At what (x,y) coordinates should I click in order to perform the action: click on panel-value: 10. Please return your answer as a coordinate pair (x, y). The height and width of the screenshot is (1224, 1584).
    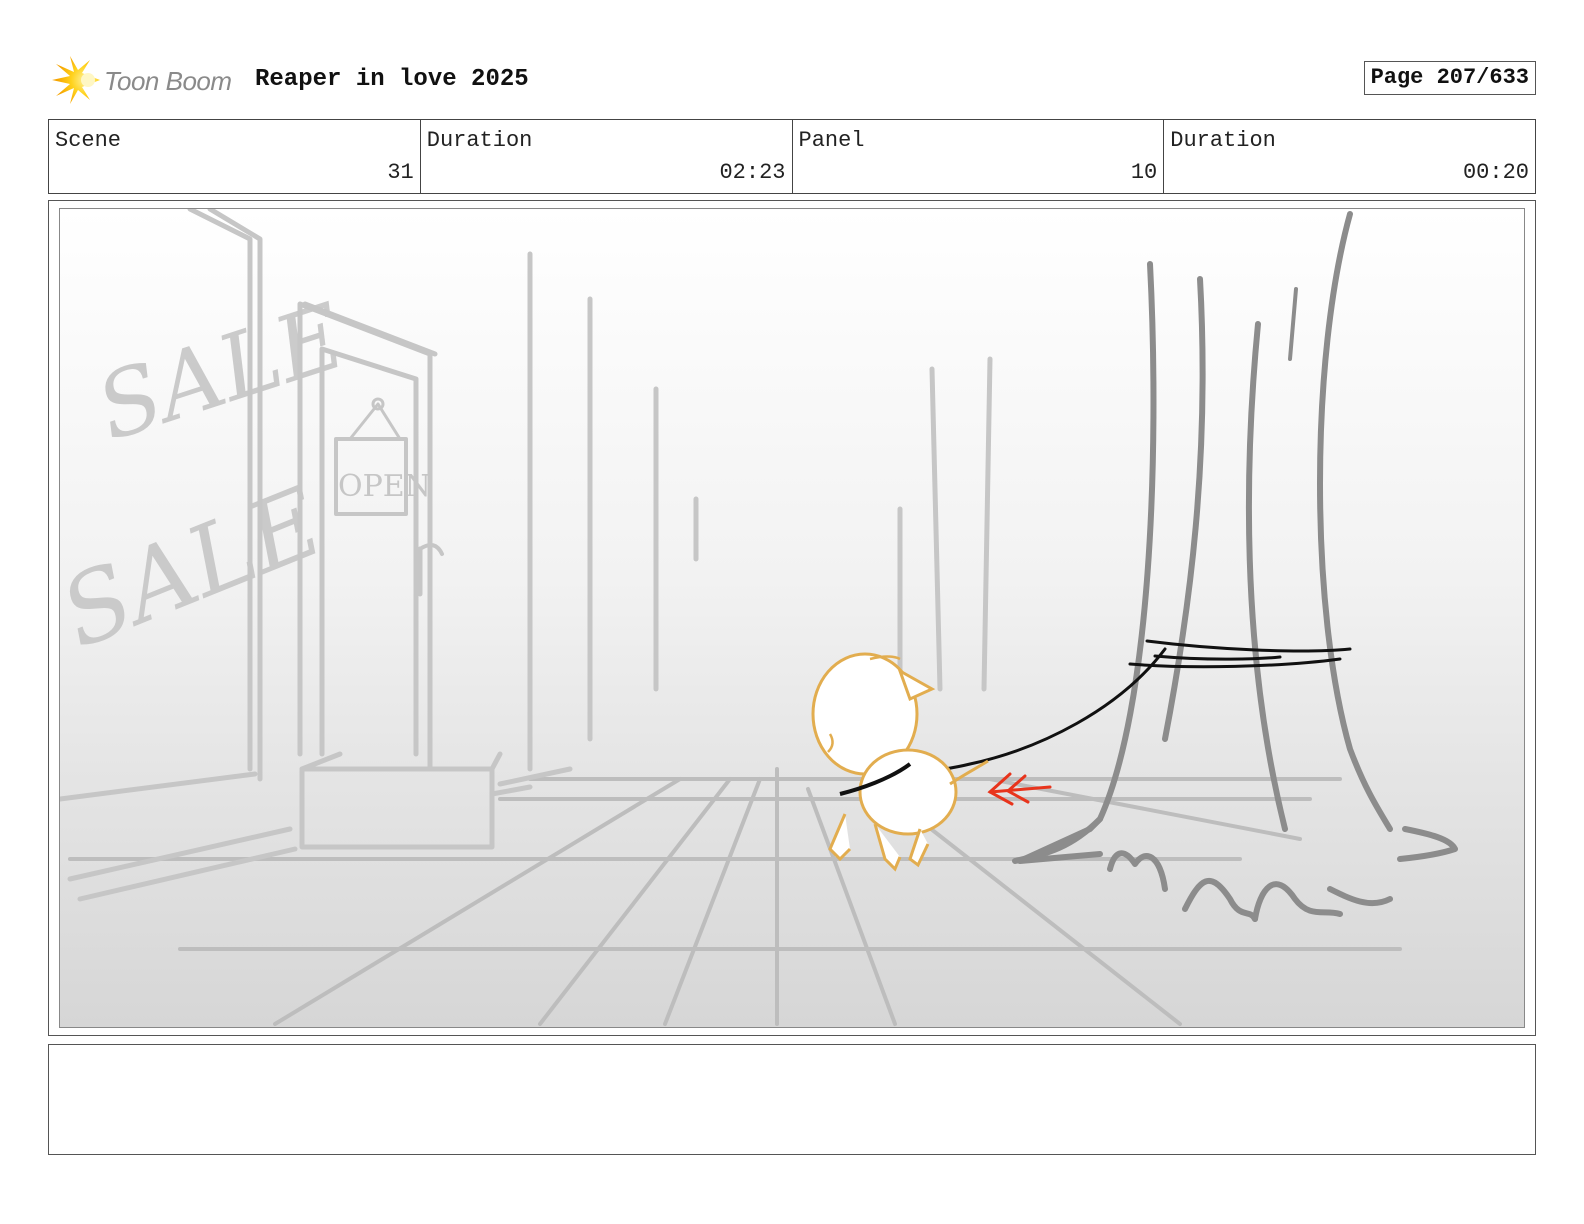
    Looking at the image, I should click on (1144, 172).